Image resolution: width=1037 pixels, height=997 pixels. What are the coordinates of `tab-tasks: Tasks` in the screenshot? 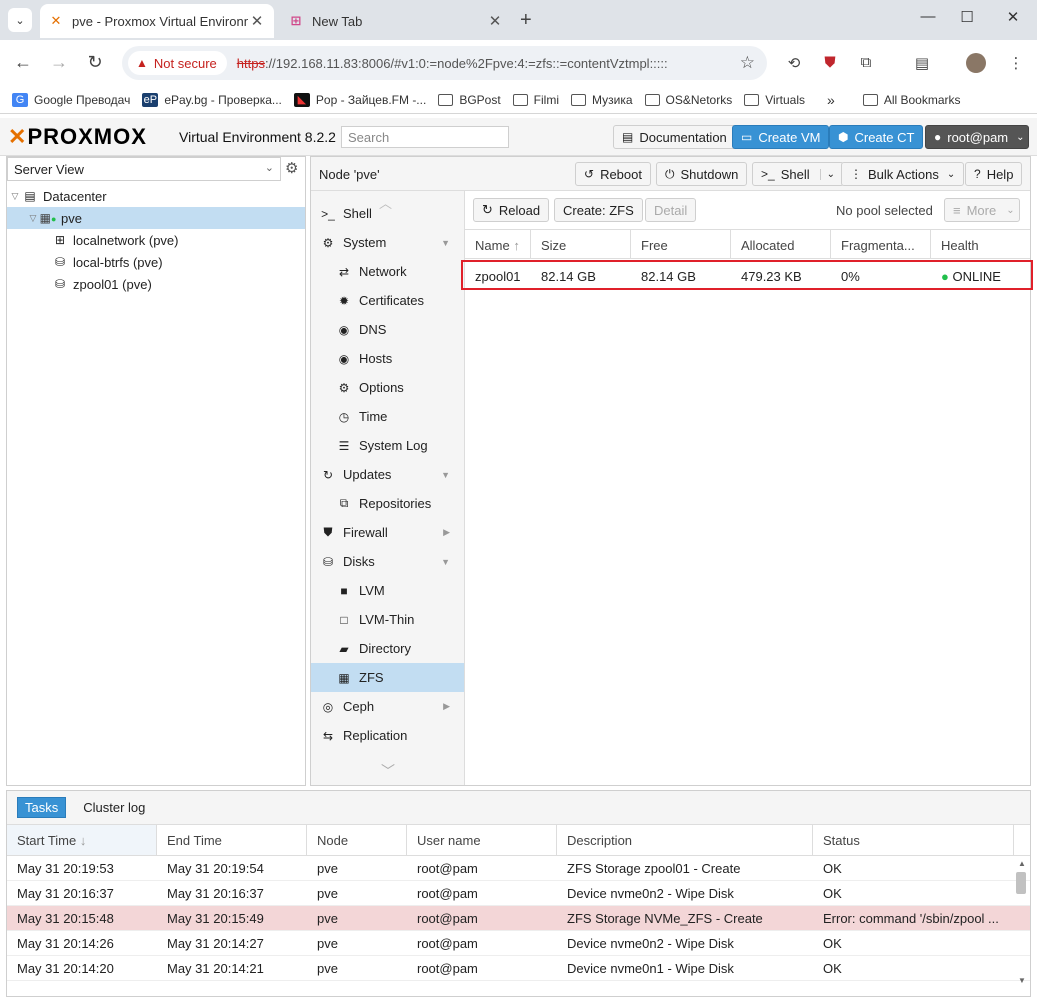 It's located at (42, 807).